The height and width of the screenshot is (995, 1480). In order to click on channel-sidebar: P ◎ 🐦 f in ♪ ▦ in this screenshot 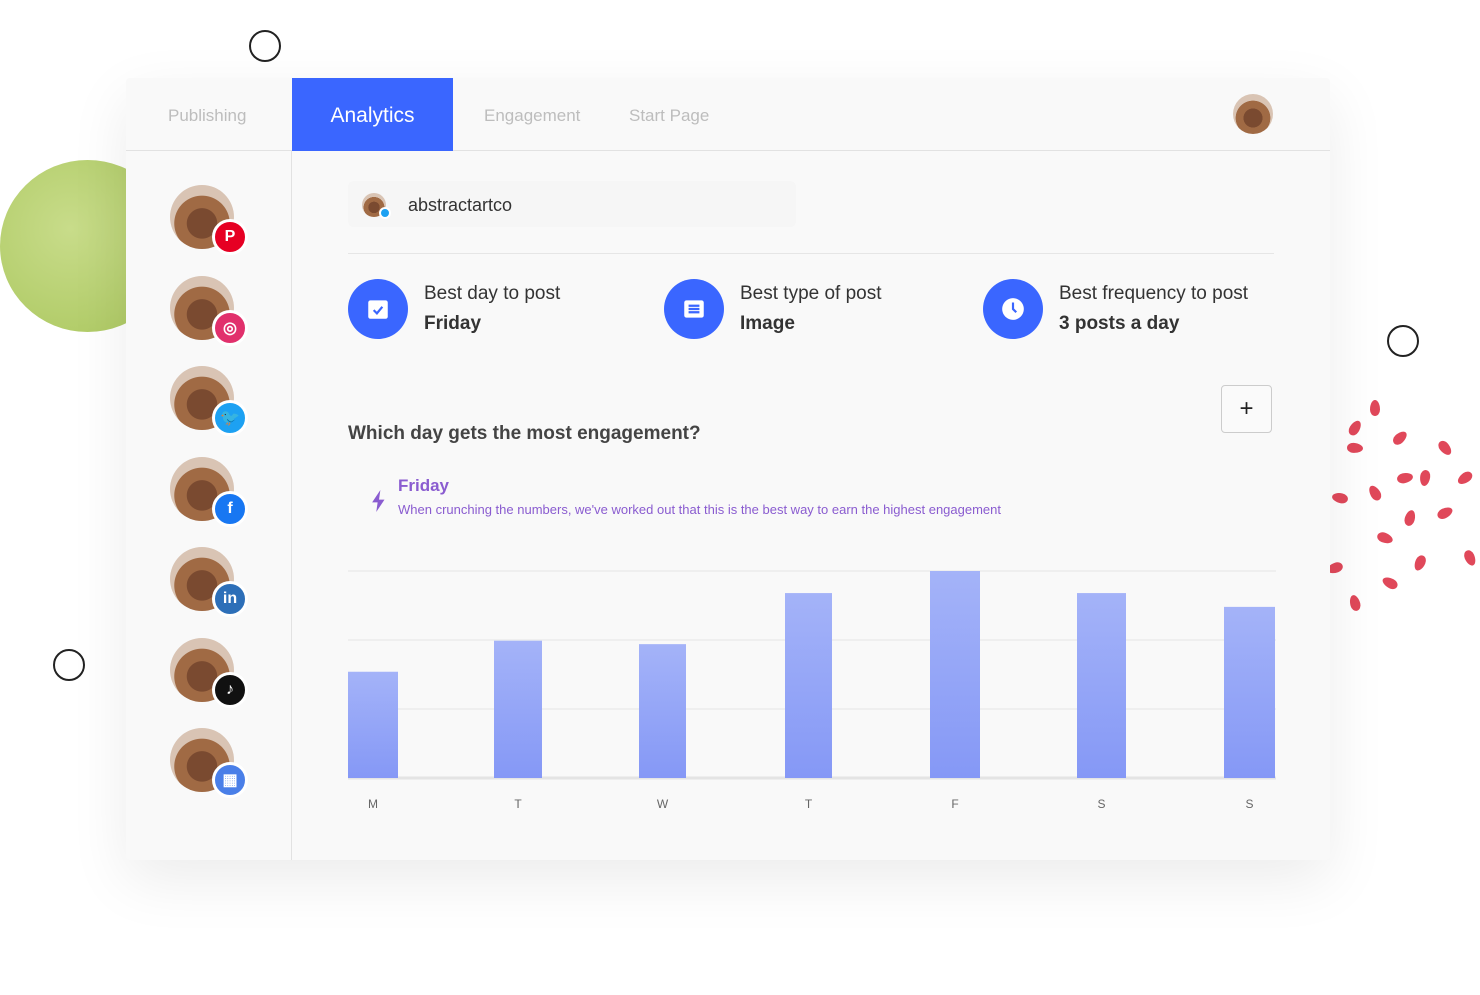, I will do `click(209, 505)`.